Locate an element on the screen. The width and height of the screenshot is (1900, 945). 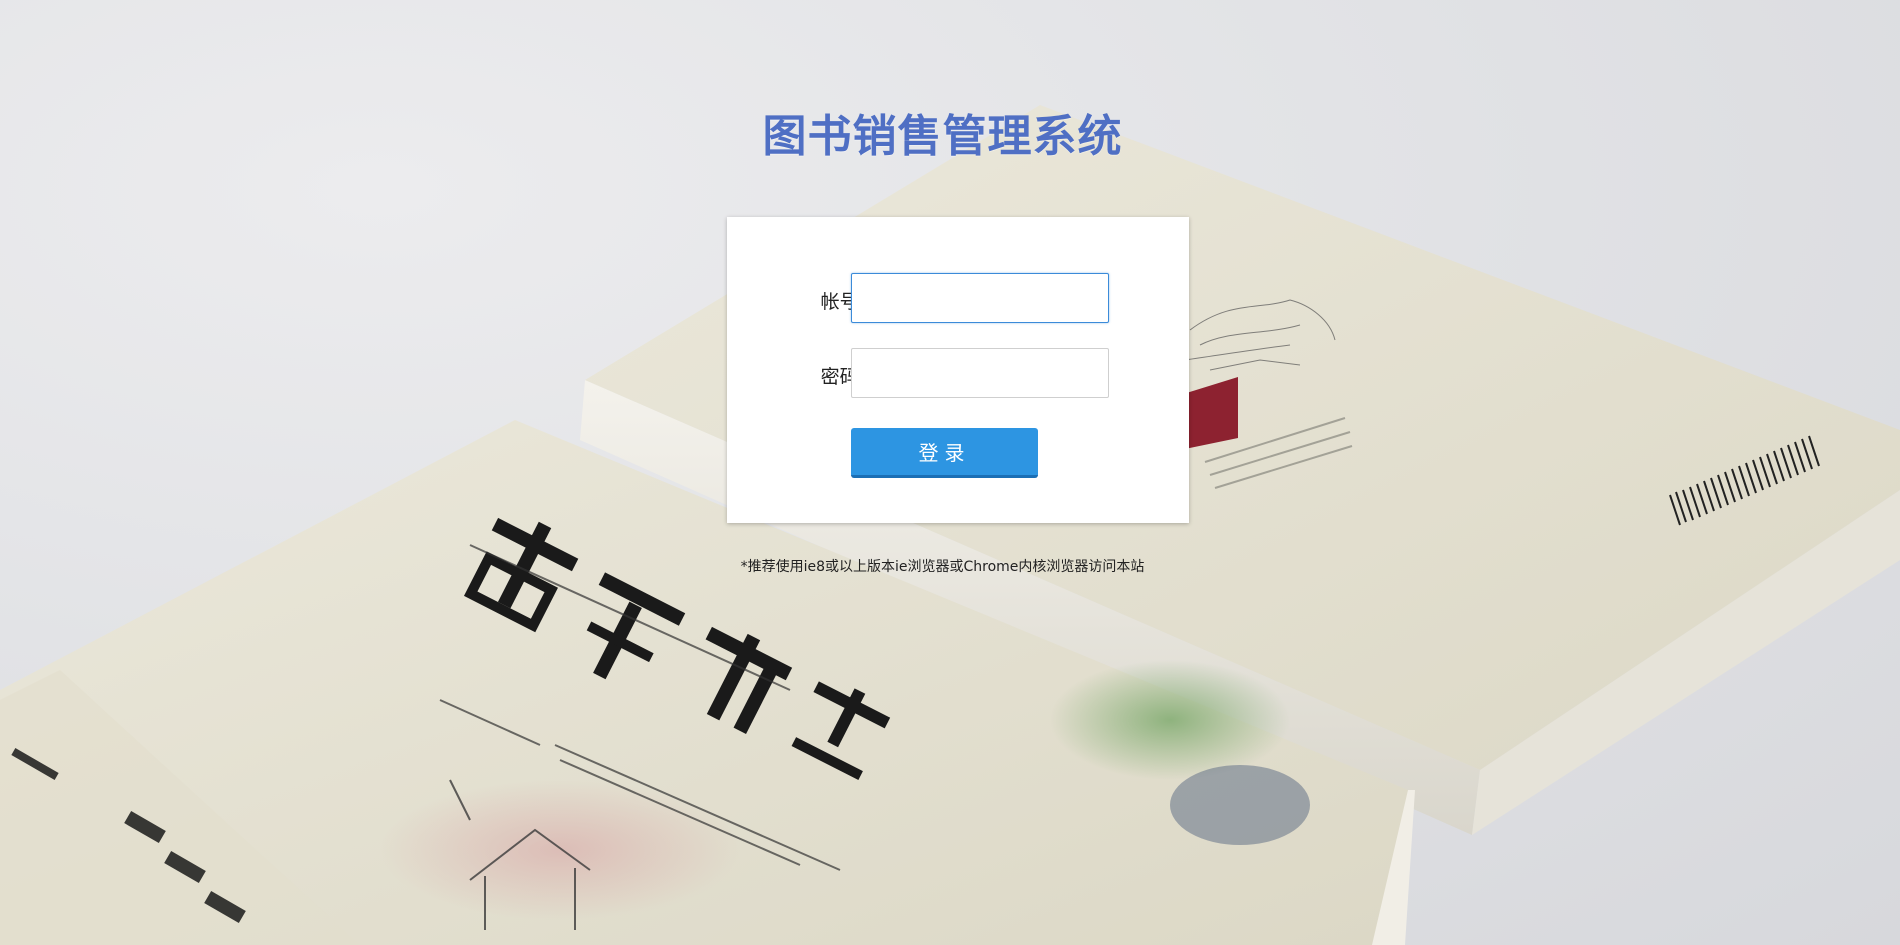
browser-notice: *推荐使用ie8或以上版本ie浏览器或Chrome内核浏览器访问本站 is located at coordinates (942, 567).